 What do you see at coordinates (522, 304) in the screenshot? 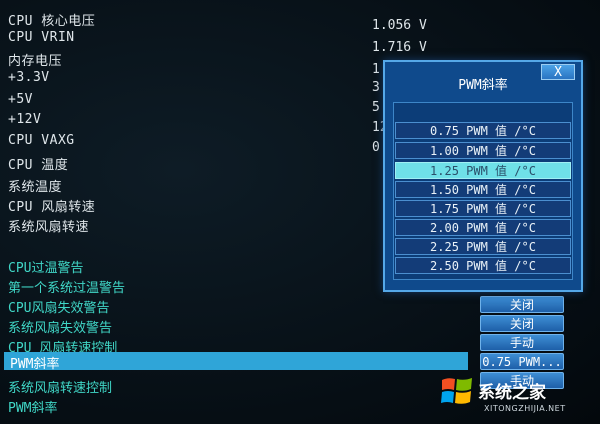
I see `cpu-fan-fail-warning-value: 关闭` at bounding box center [522, 304].